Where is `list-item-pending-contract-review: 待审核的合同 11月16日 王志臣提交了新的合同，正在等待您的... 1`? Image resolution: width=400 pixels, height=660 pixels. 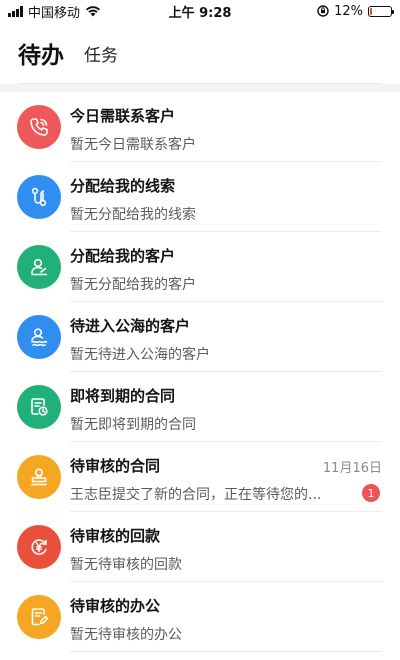 list-item-pending-contract-review: 待审核的合同 11月16日 王志臣提交了新的合同，正在等待您的... 1 is located at coordinates (200, 477).